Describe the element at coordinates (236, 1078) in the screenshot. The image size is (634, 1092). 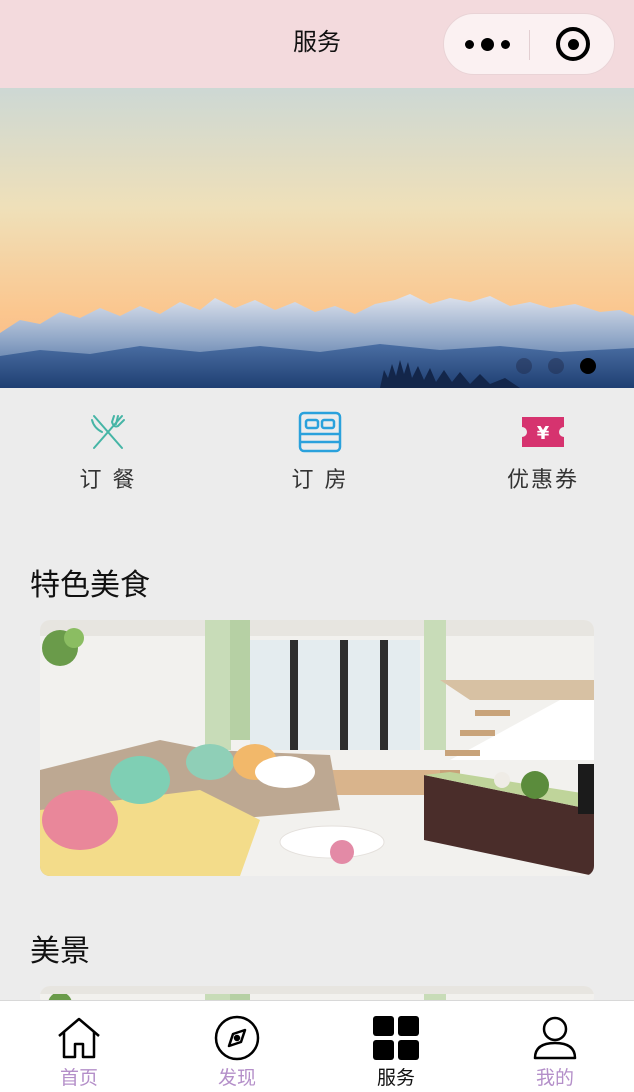
I see `tab-label: 发现` at that location.